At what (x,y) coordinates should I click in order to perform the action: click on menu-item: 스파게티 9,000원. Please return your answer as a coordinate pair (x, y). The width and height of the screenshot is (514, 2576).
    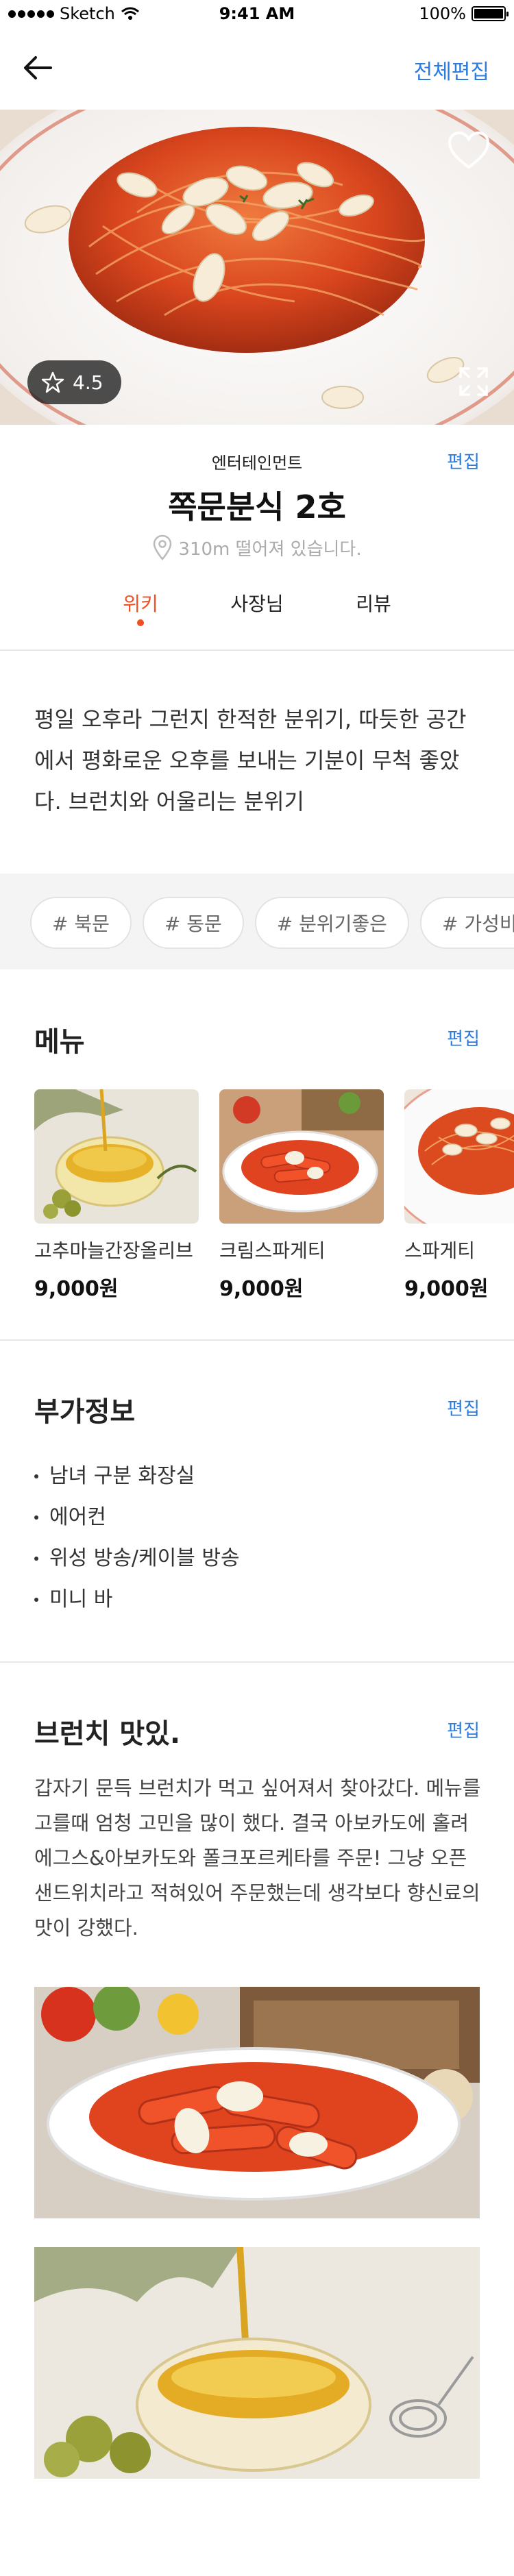
    Looking at the image, I should click on (459, 1195).